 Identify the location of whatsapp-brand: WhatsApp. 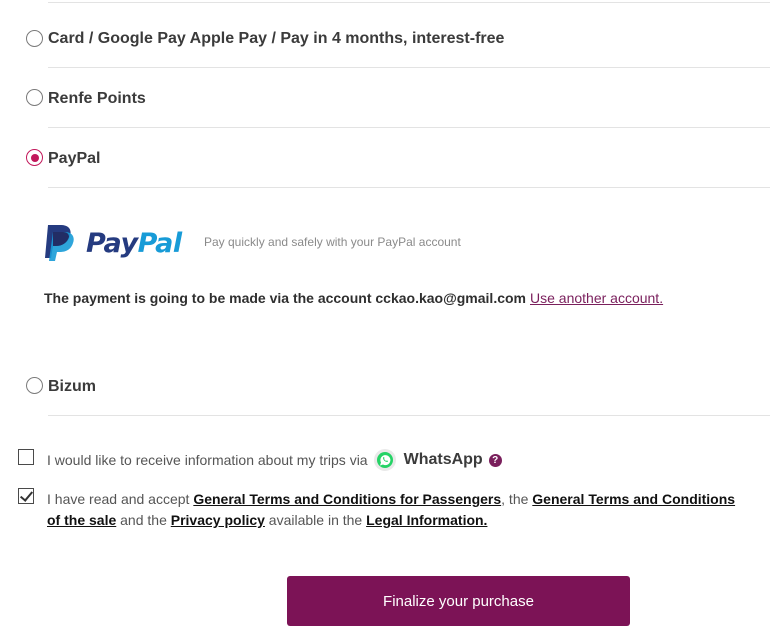
(443, 459).